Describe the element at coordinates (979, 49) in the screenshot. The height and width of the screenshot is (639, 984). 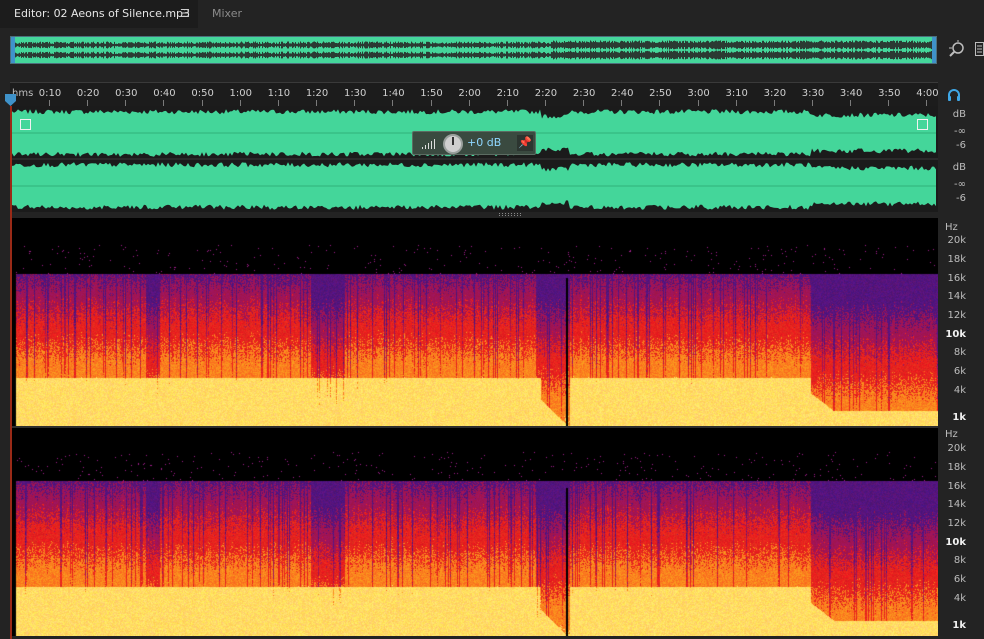
I see `panel-icon` at that location.